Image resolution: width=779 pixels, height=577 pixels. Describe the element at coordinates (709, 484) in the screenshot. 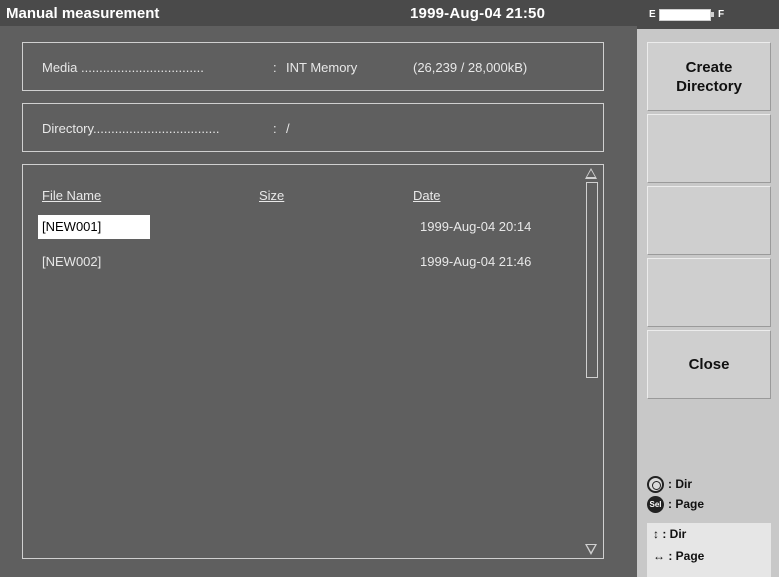

I see `legend-rotary: : Dir` at that location.